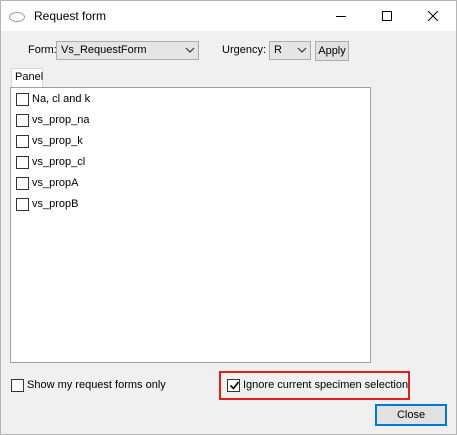 This screenshot has height=435, width=457. What do you see at coordinates (411, 415) in the screenshot?
I see `close-button: Close` at bounding box center [411, 415].